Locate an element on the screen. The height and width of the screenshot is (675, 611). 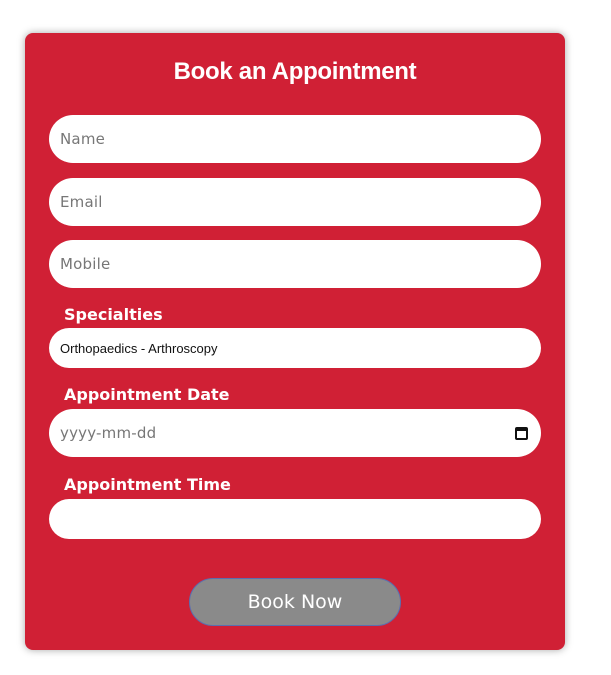
name-placeholder: Name is located at coordinates (83, 139).